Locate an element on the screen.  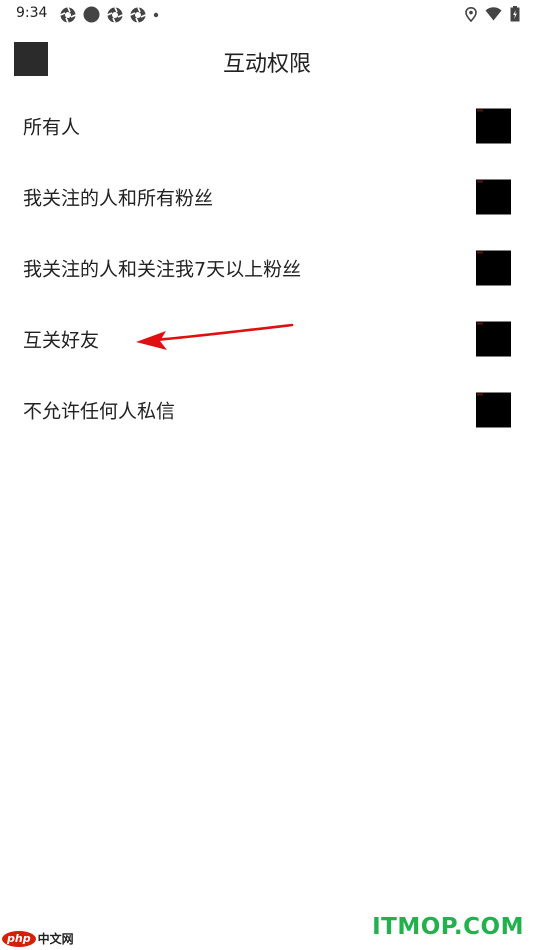
option-label: 我关注的人和关注我7天以上粉丝 is located at coordinates (162, 269).